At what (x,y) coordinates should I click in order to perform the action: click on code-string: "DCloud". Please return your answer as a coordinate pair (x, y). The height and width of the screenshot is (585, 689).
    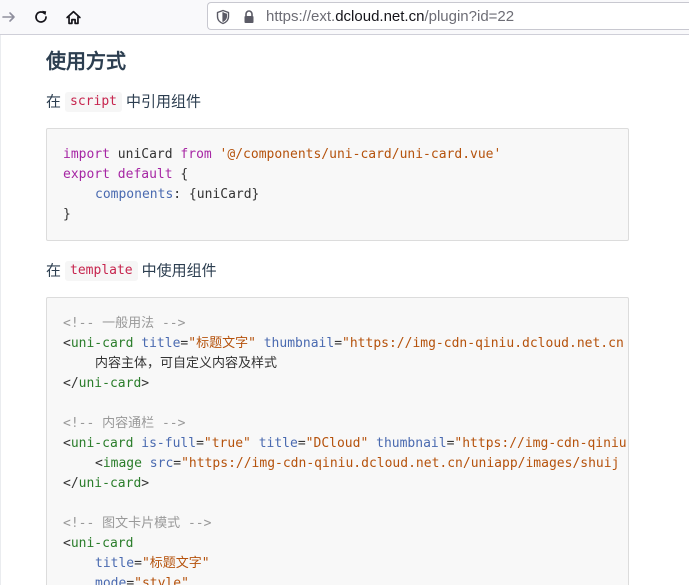
    Looking at the image, I should click on (337, 443).